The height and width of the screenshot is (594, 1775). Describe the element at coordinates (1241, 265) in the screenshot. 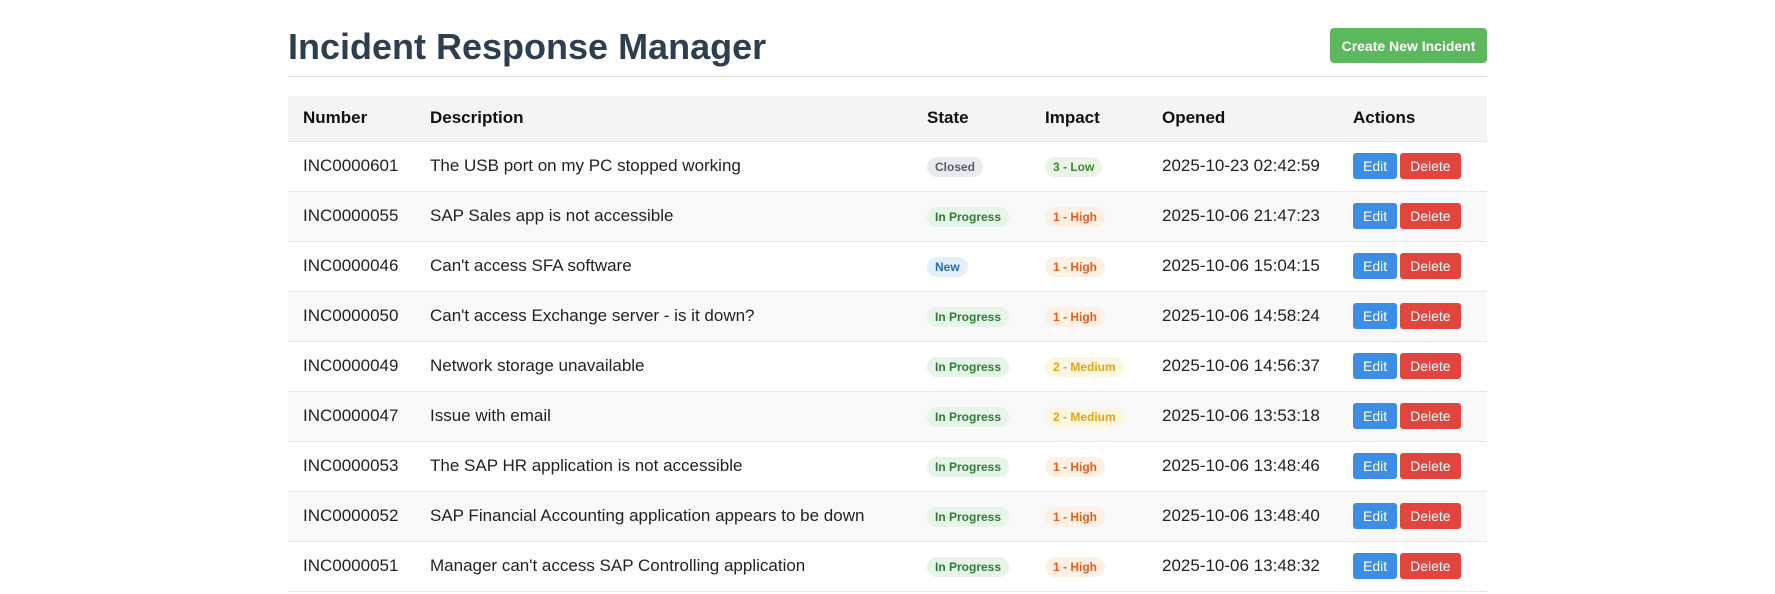

I see `incident-opened: 2025-10-06 15:04:15` at that location.